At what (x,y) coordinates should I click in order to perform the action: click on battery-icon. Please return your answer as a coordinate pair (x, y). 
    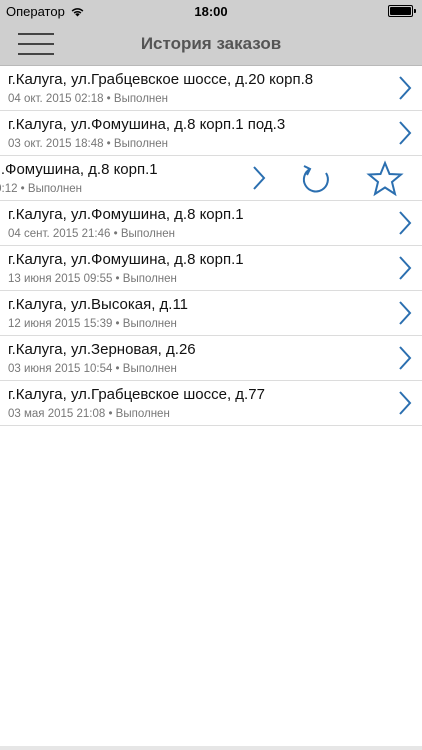
    Looking at the image, I should click on (402, 11).